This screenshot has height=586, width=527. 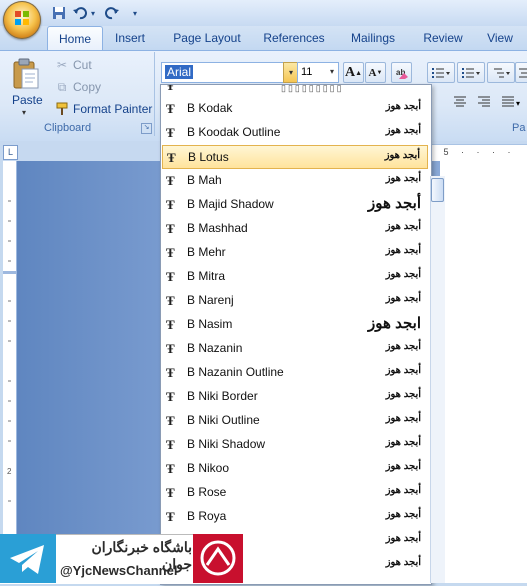 What do you see at coordinates (80, 13) in the screenshot?
I see `undo-icon` at bounding box center [80, 13].